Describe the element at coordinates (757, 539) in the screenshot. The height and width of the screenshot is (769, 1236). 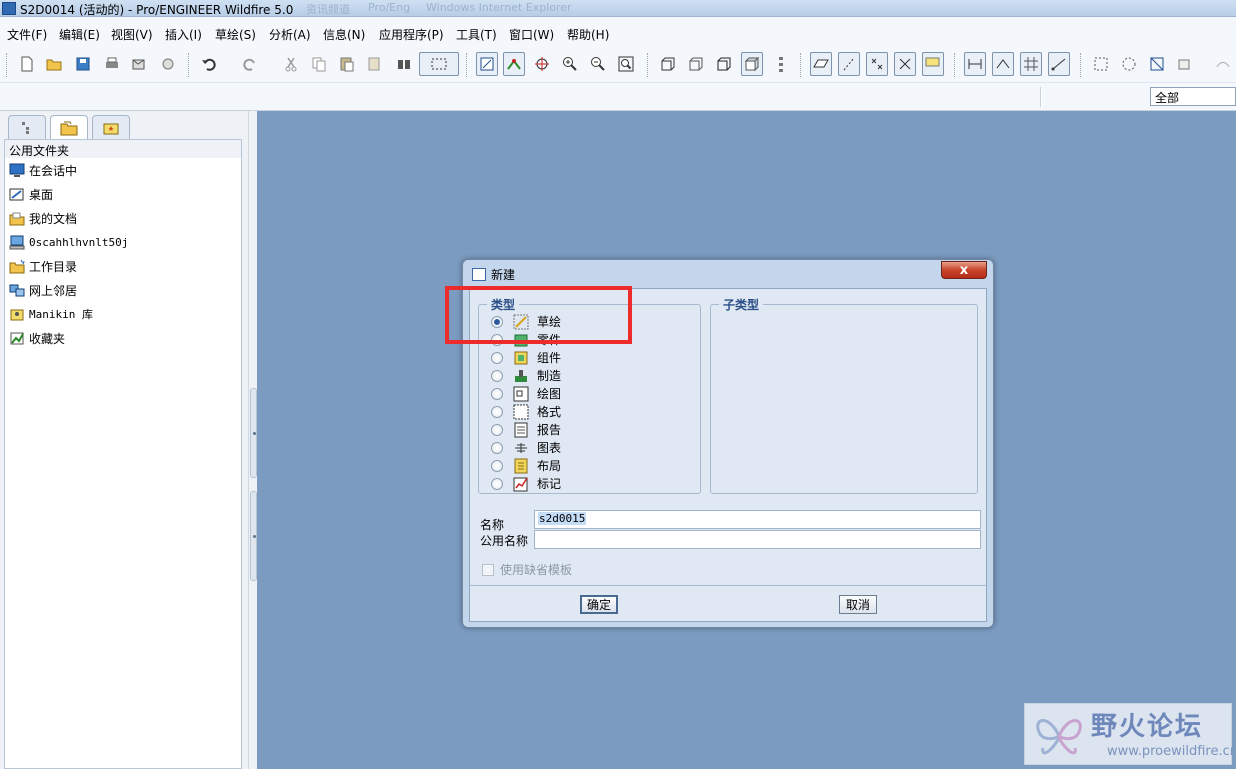
I see `common-name-field` at that location.